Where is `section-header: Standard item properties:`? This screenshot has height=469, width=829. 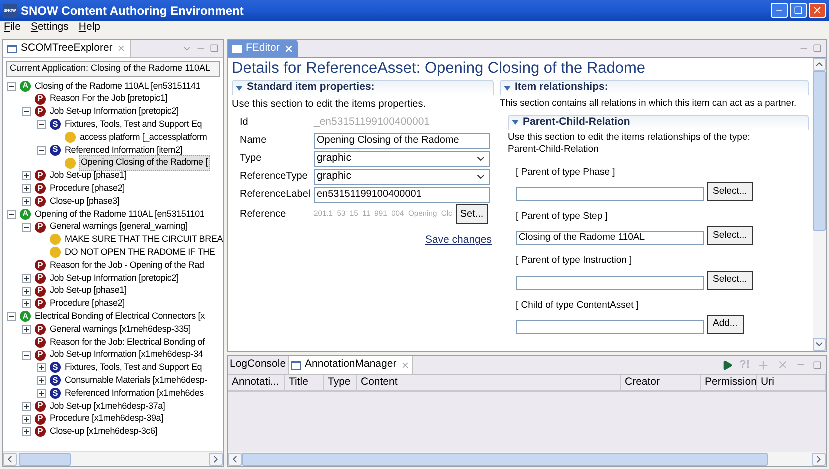
section-header: Standard item properties: is located at coordinates (363, 87).